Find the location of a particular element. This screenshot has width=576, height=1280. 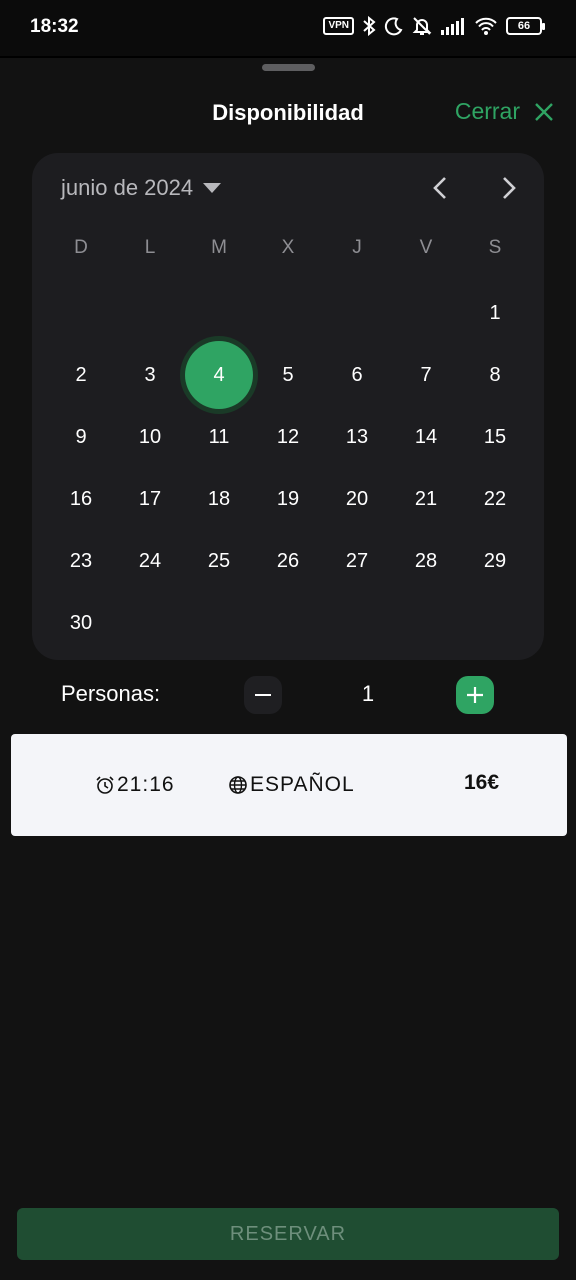

status-time: 18:32 is located at coordinates (54, 26).